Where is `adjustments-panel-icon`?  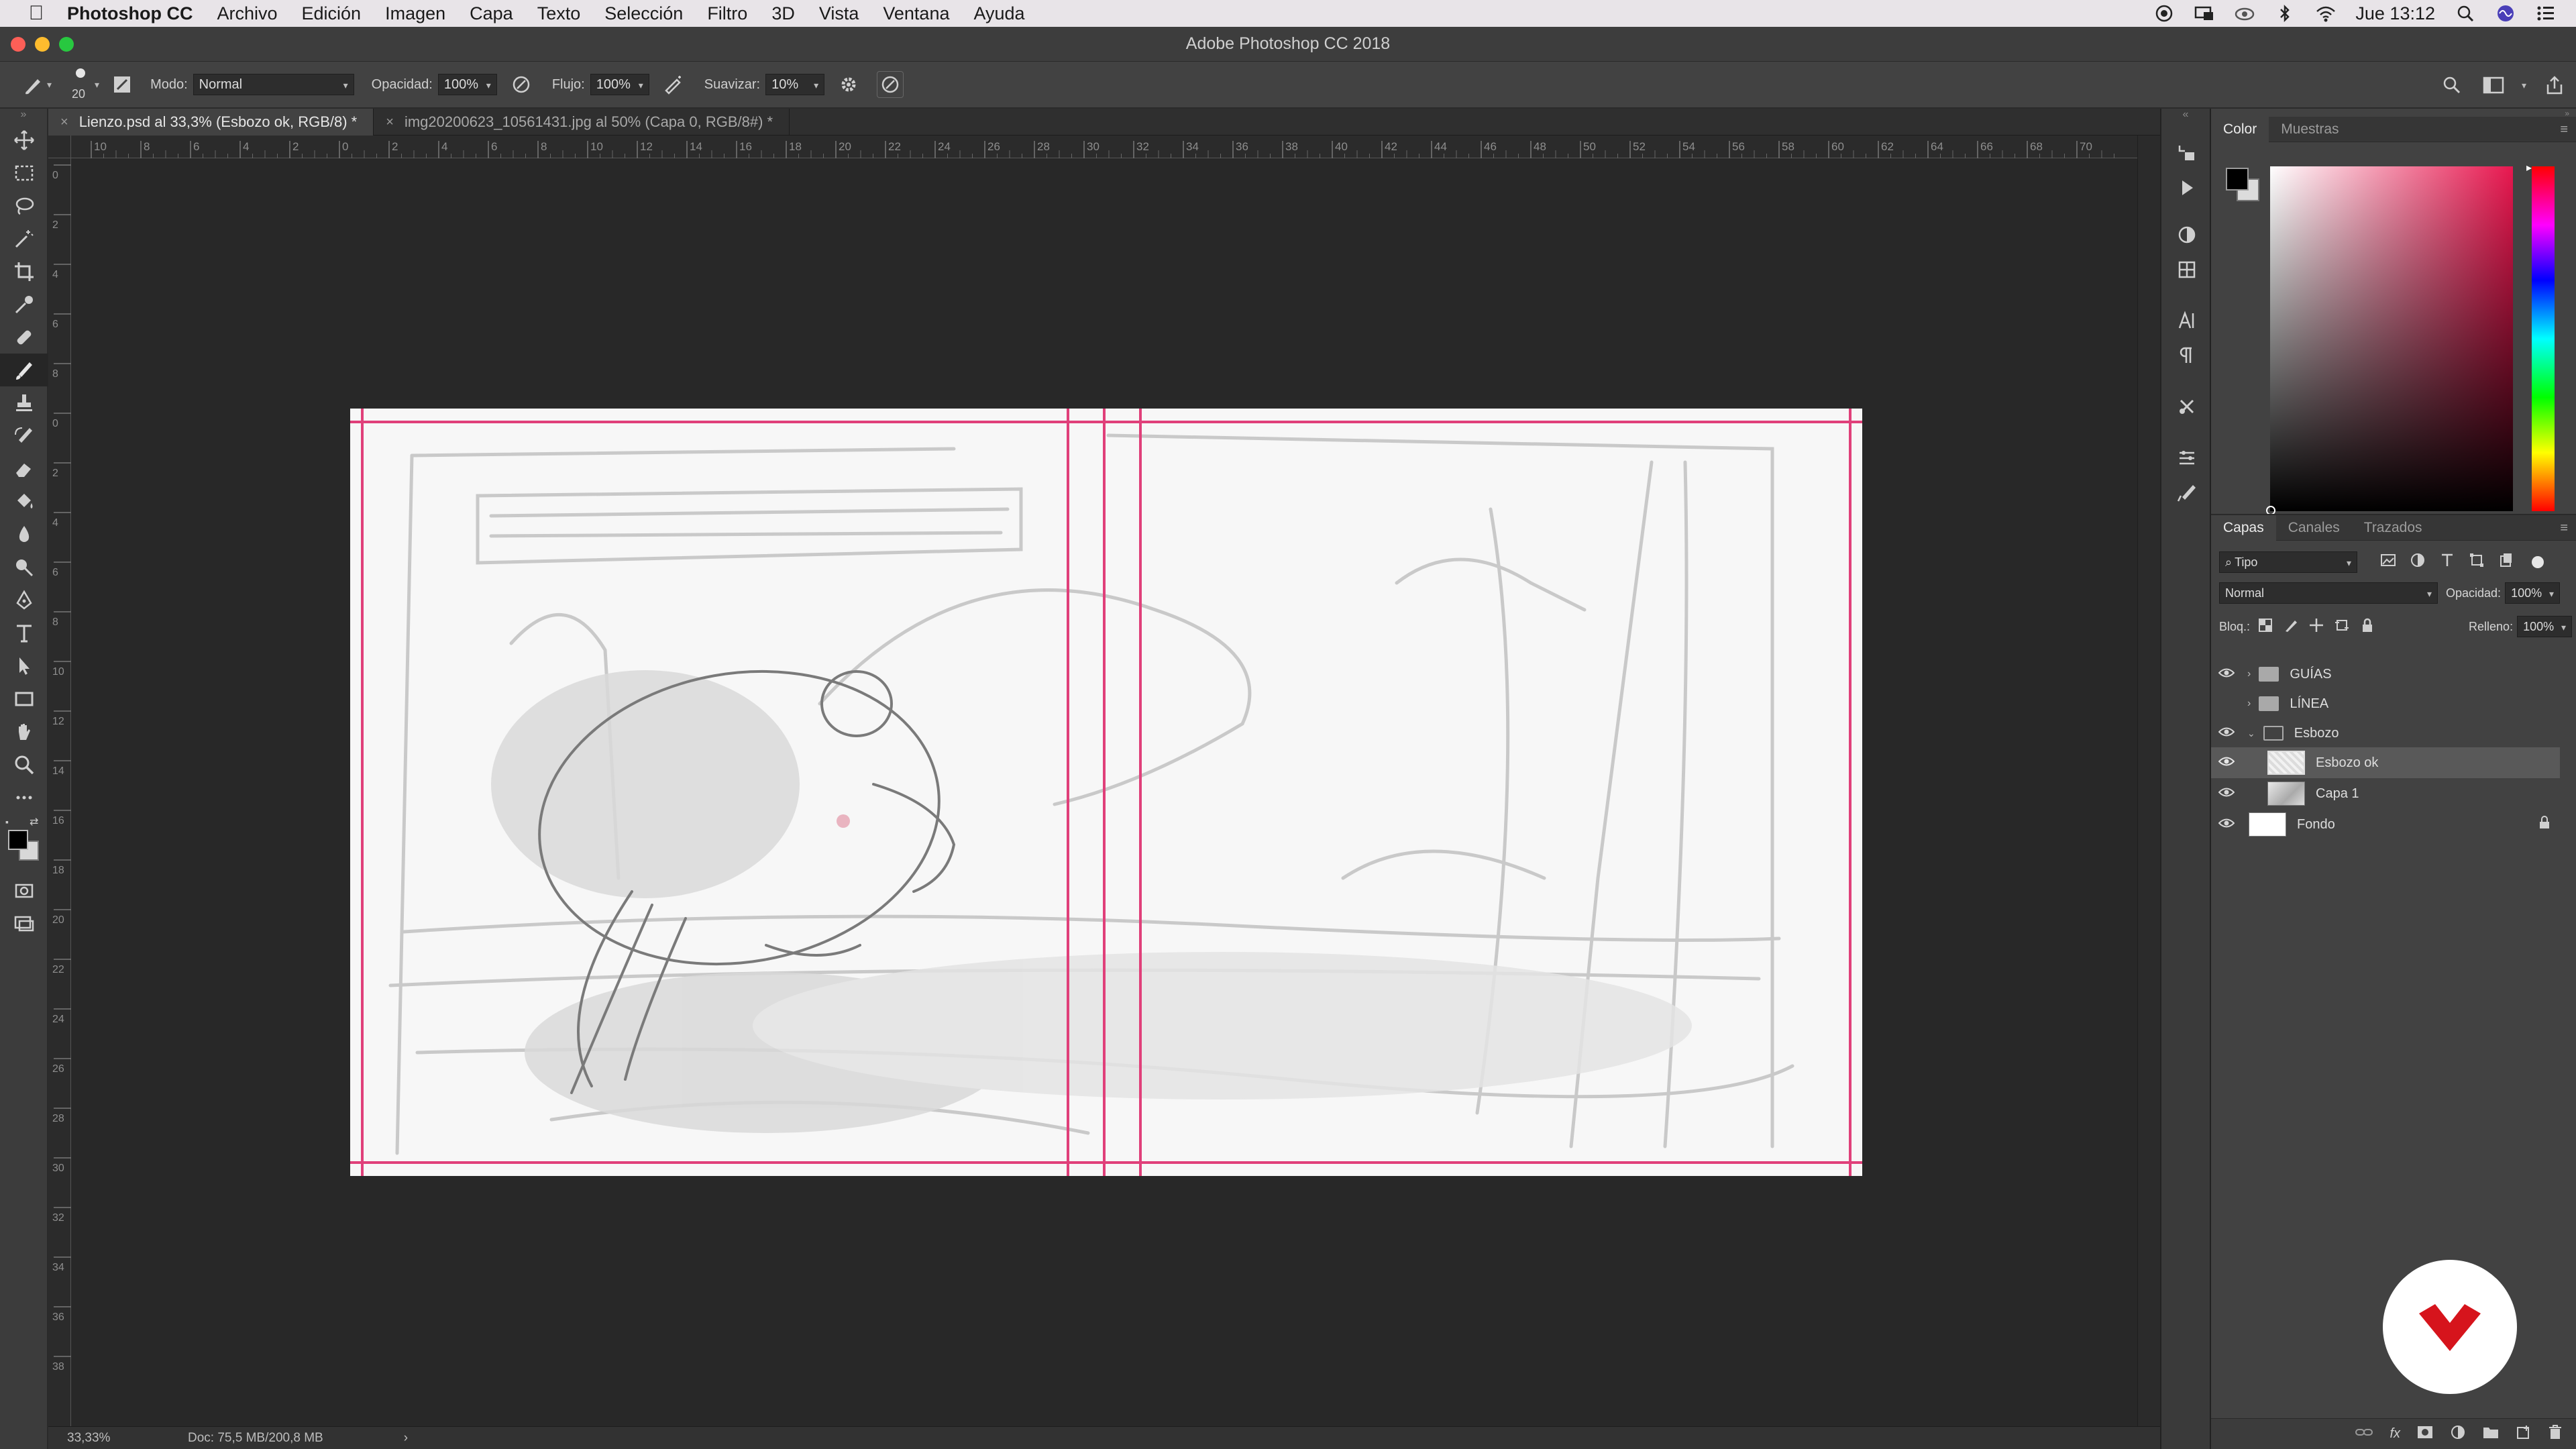
adjustments-panel-icon is located at coordinates (2186, 234).